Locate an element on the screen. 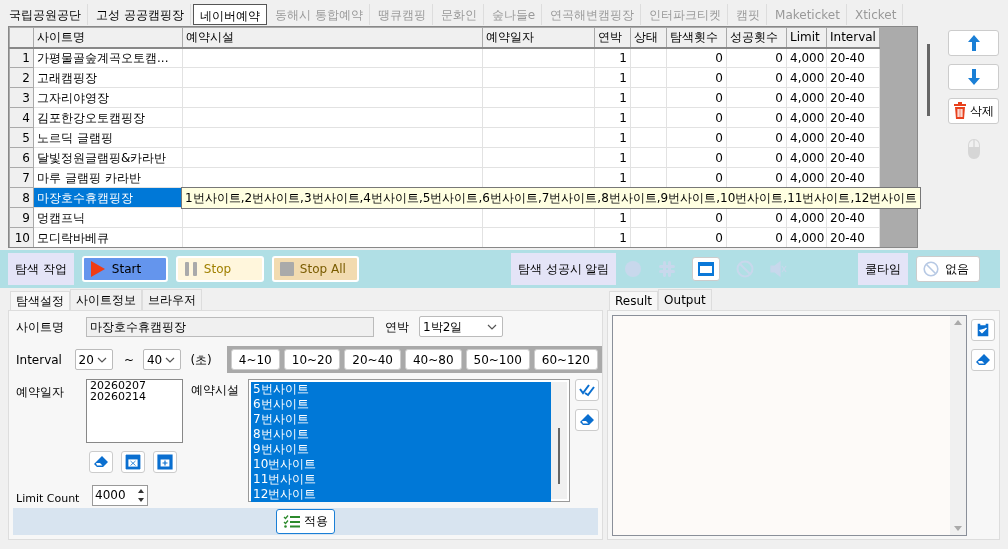 This screenshot has height=549, width=1008. column-header: 사이트명 is located at coordinates (108, 37).